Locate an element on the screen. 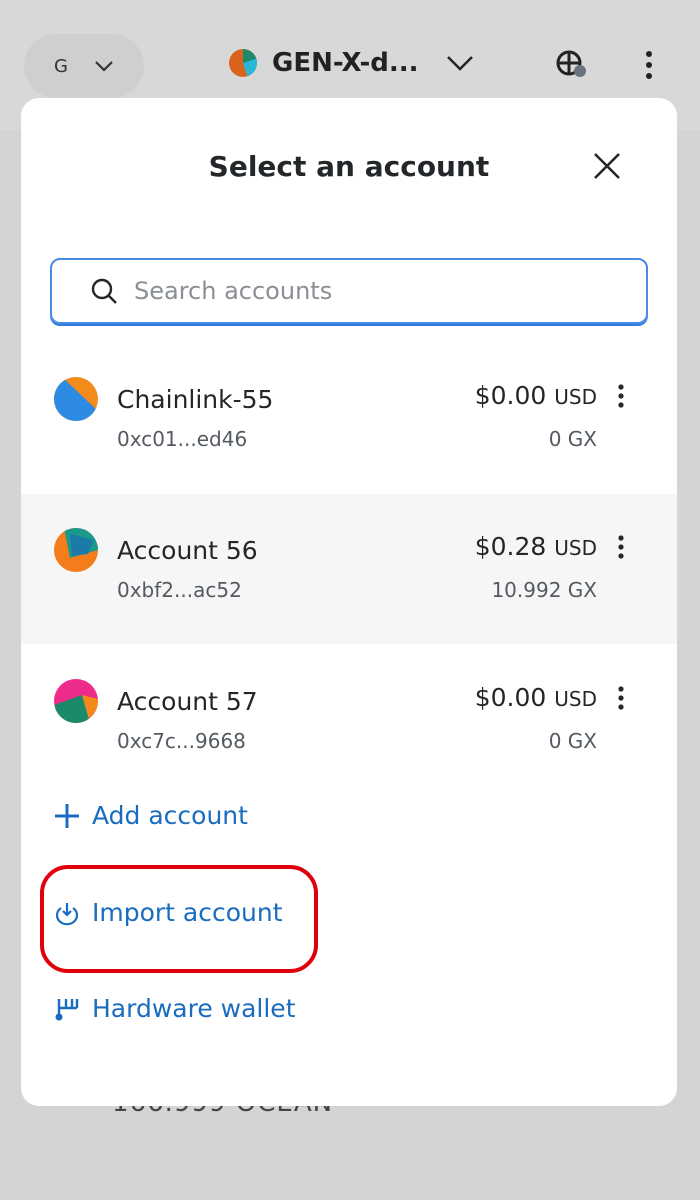 Image resolution: width=700 pixels, height=1200 pixels. hardware-wallet-icon is located at coordinates (67, 1009).